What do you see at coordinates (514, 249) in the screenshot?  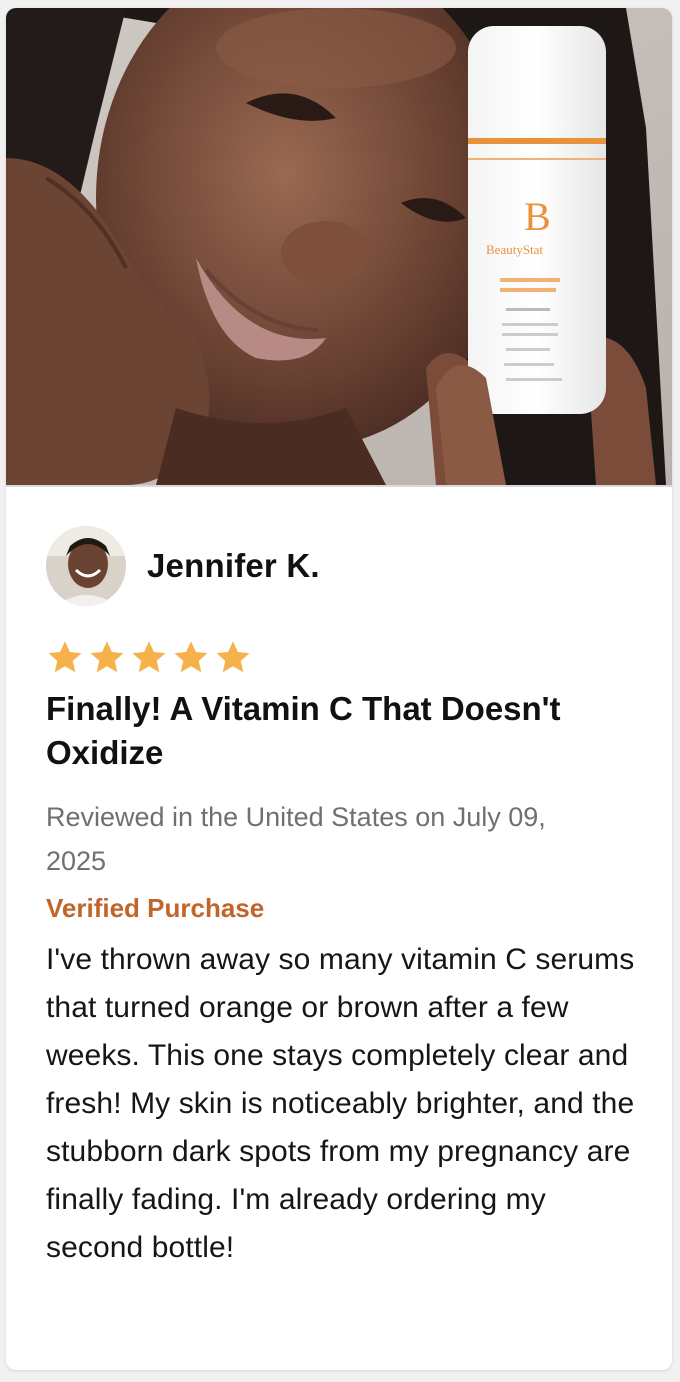 I see `bottle-brand-name: BeautyStat` at bounding box center [514, 249].